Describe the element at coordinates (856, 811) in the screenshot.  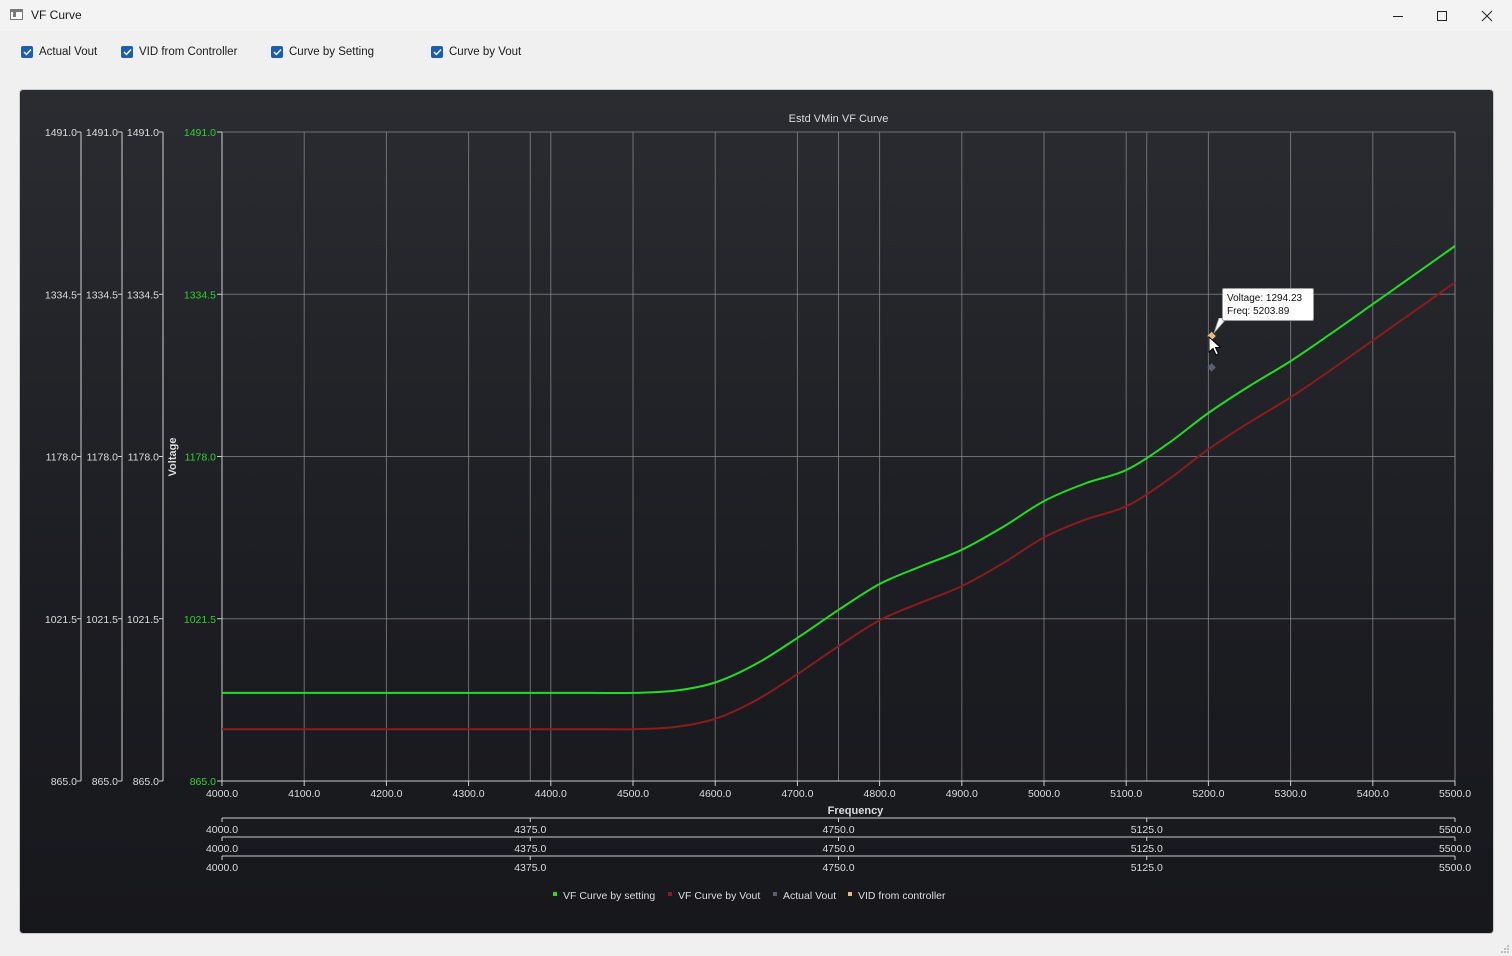
I see `x-axis-label: Frequency` at that location.